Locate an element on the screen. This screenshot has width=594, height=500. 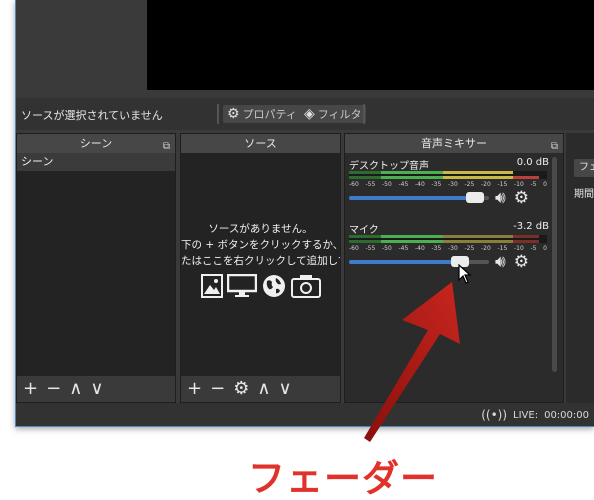
sources-dock-title: ソース is located at coordinates (260, 143).